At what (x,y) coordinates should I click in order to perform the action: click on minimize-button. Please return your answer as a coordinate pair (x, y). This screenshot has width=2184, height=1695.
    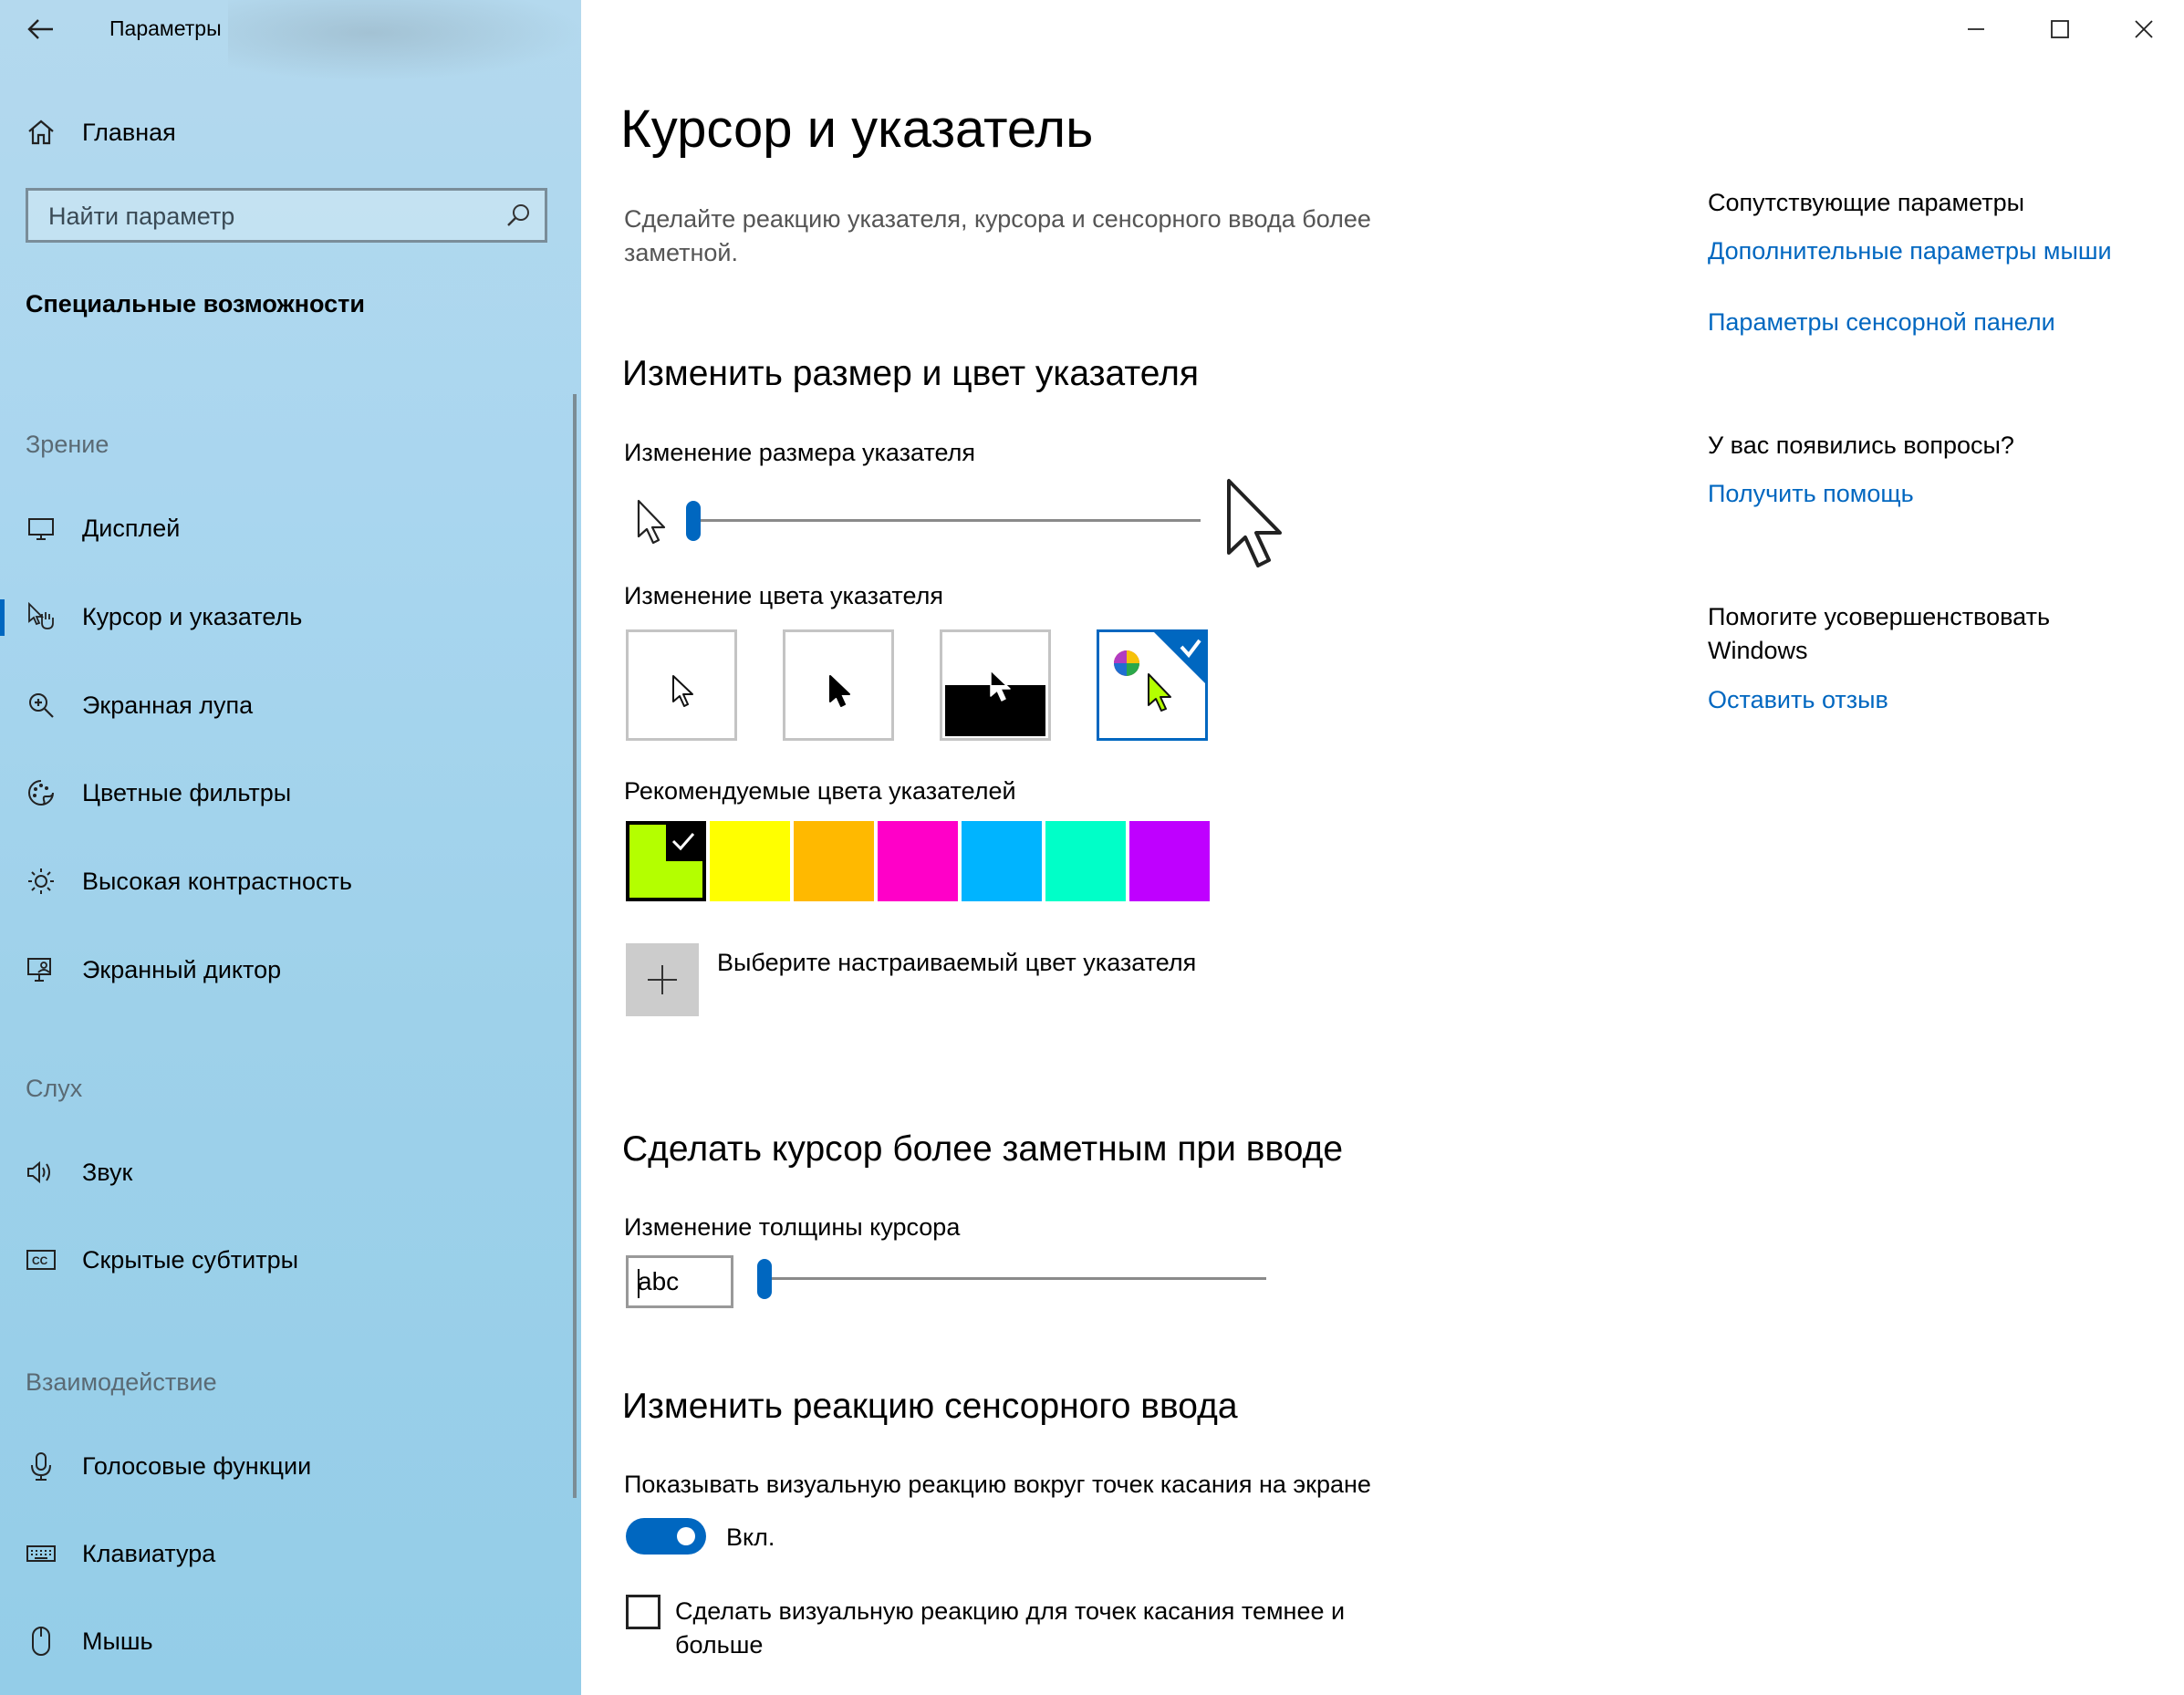
    Looking at the image, I should click on (1976, 29).